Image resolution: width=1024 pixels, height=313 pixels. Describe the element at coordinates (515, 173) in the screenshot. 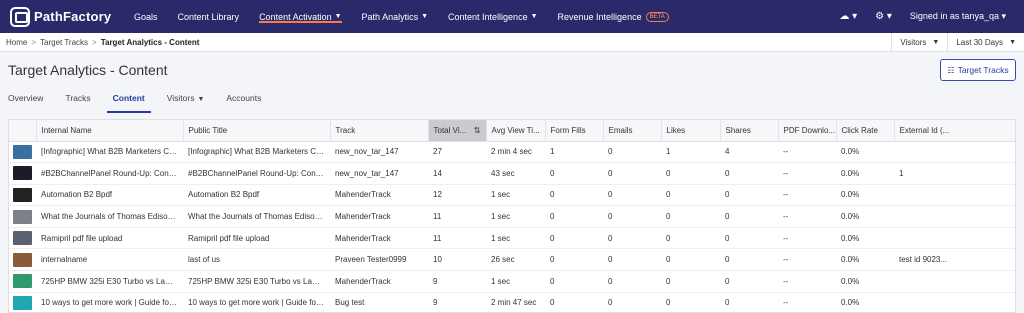

I see `table-cell: 43 sec` at that location.